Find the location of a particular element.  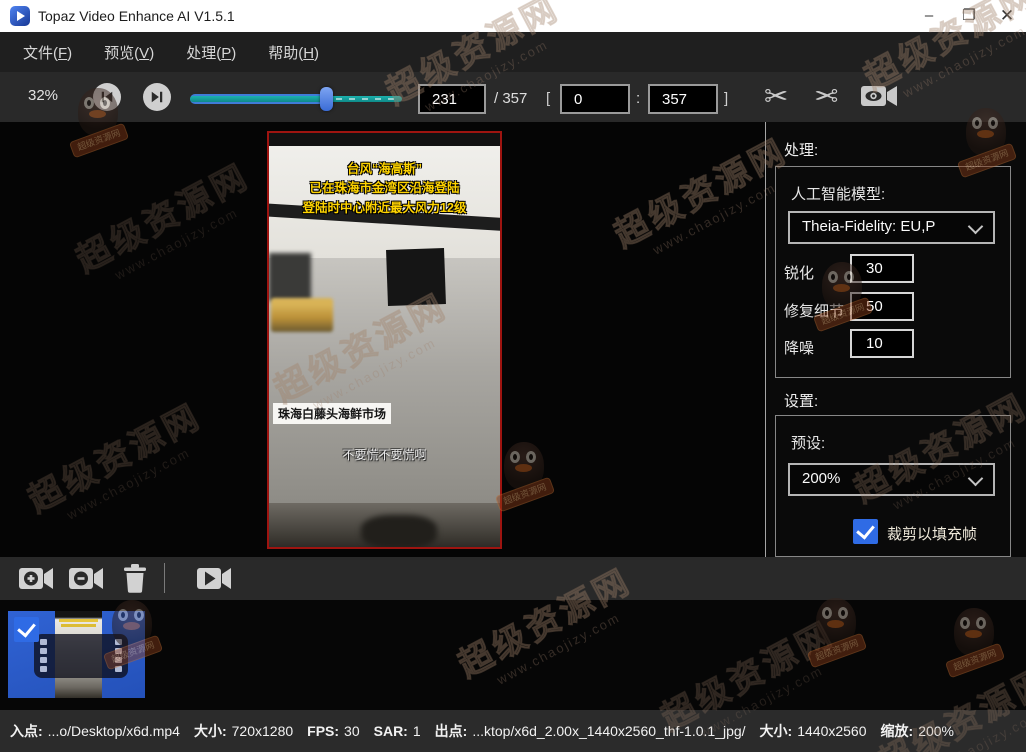

preview-camera-icon is located at coordinates (879, 96).